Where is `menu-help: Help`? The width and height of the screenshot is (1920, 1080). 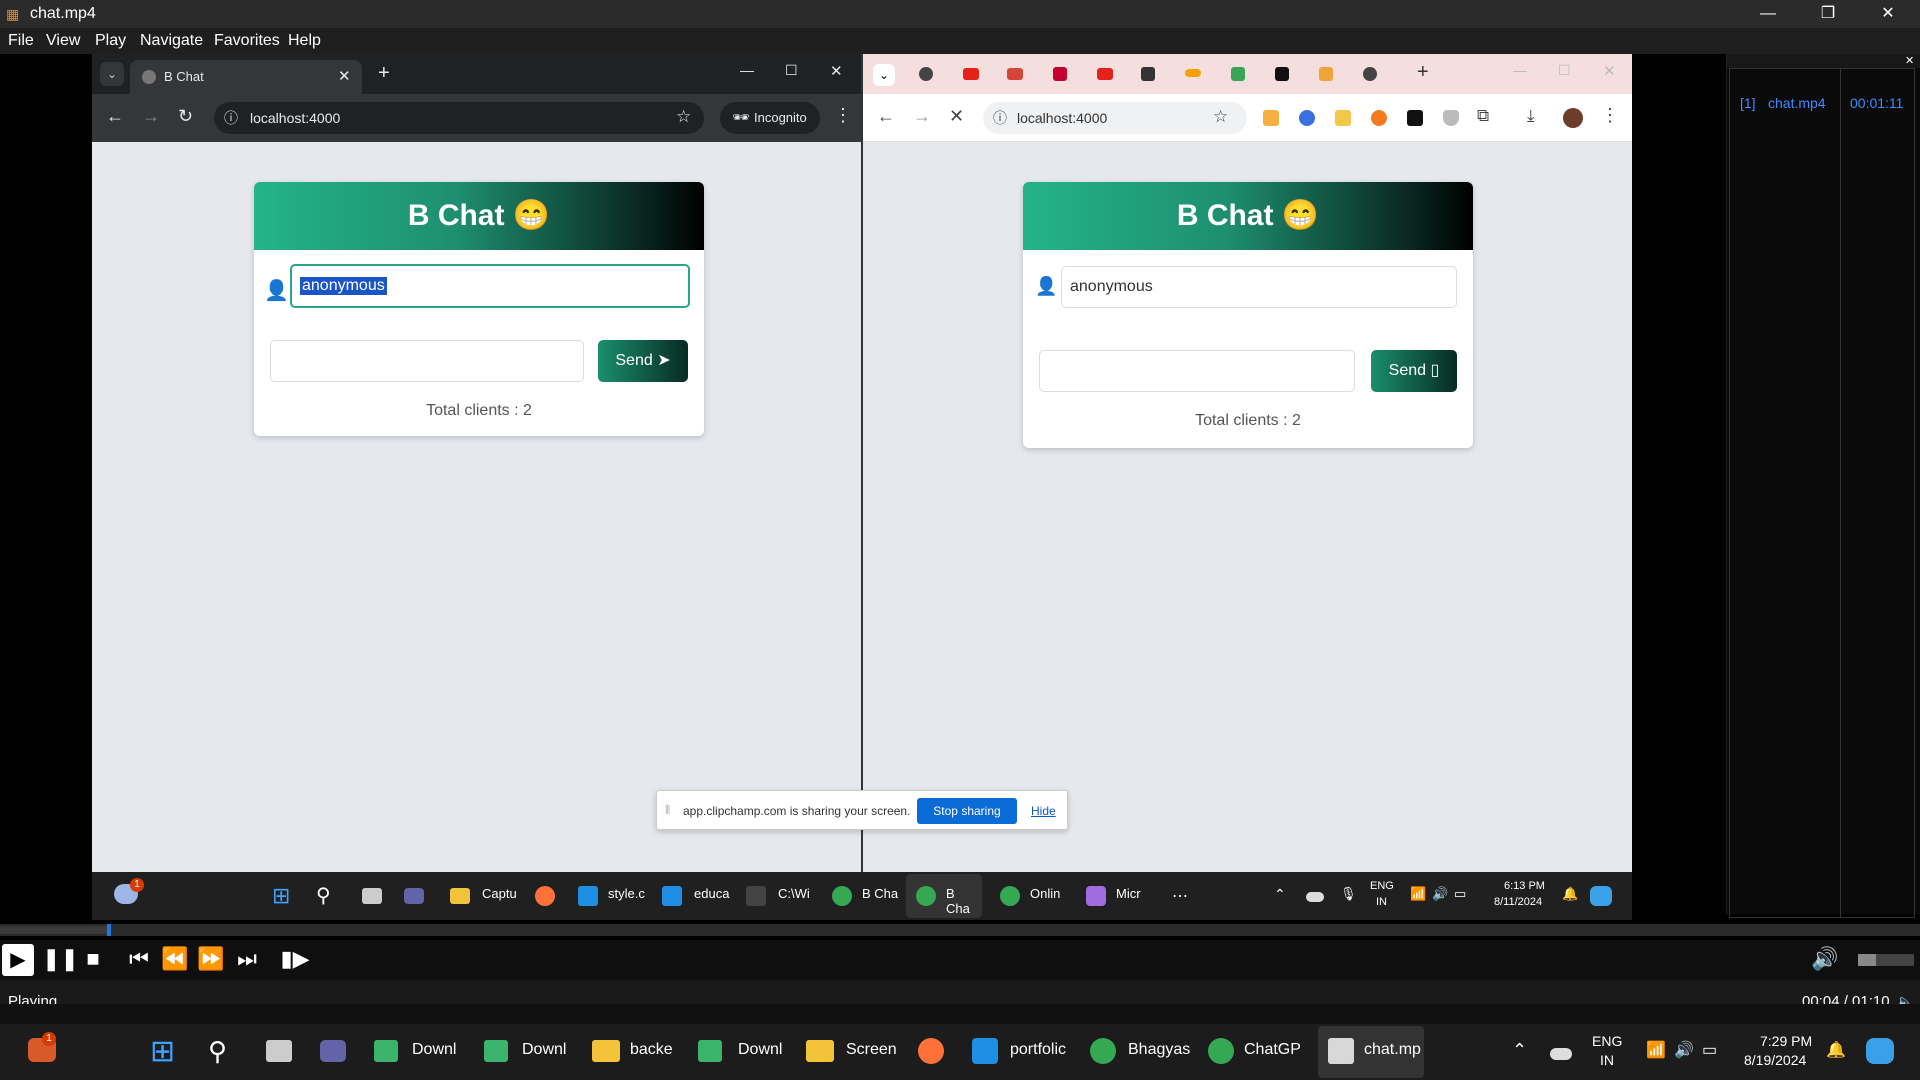
menu-help: Help is located at coordinates (304, 41).